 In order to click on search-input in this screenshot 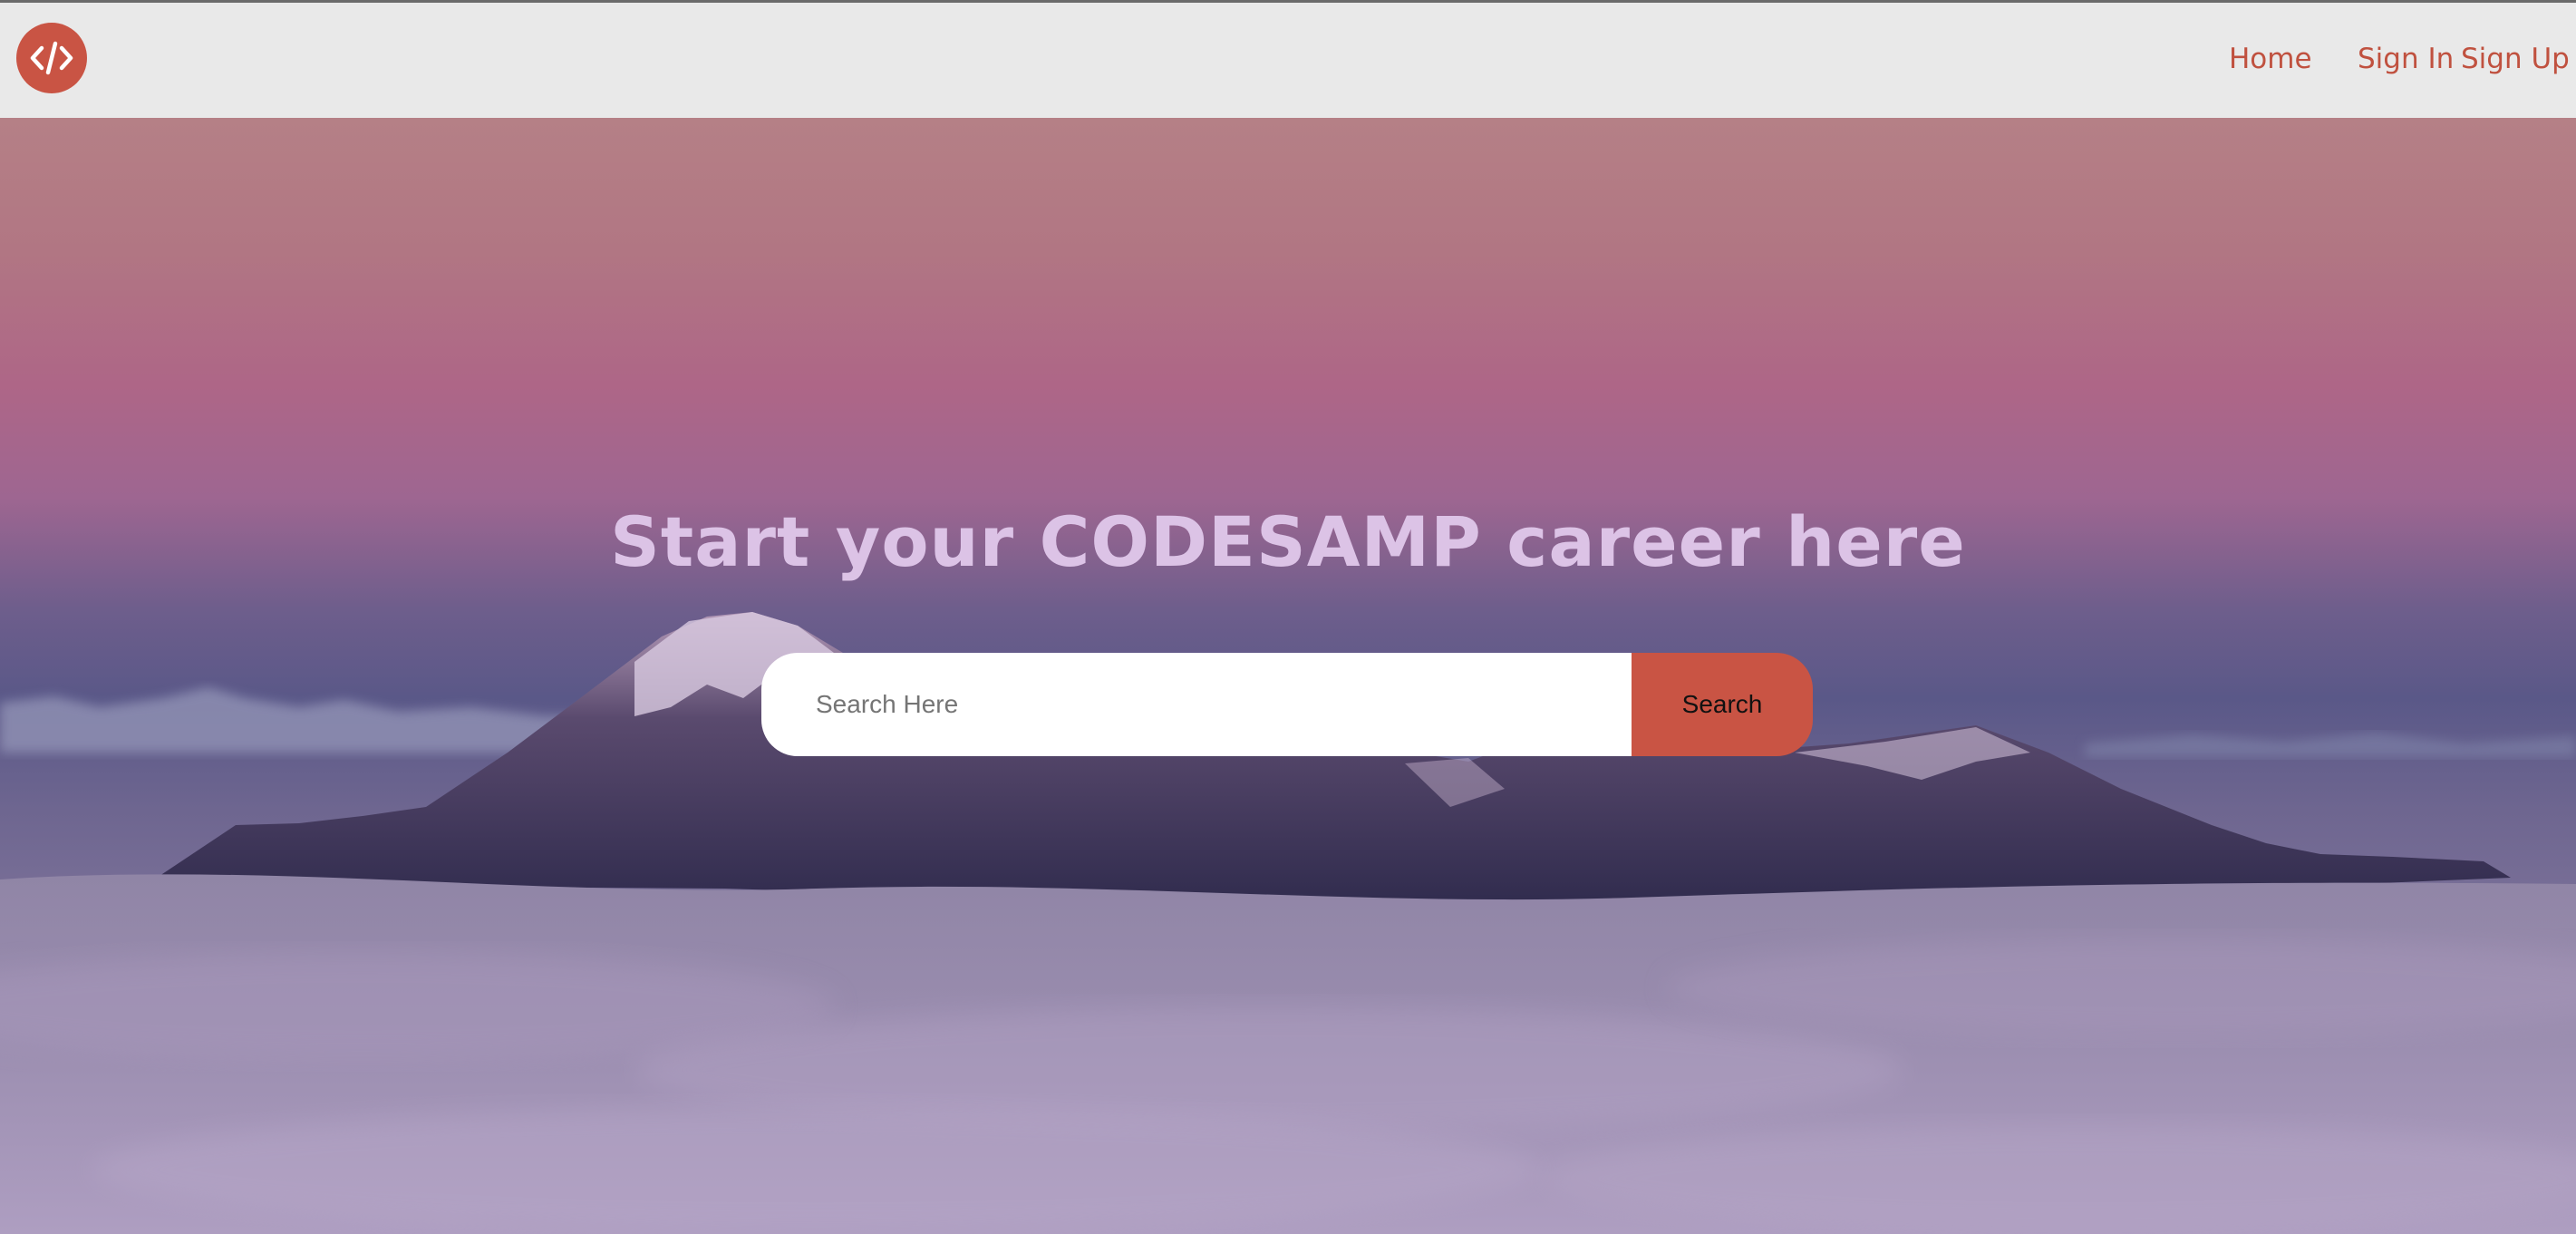, I will do `click(1196, 704)`.